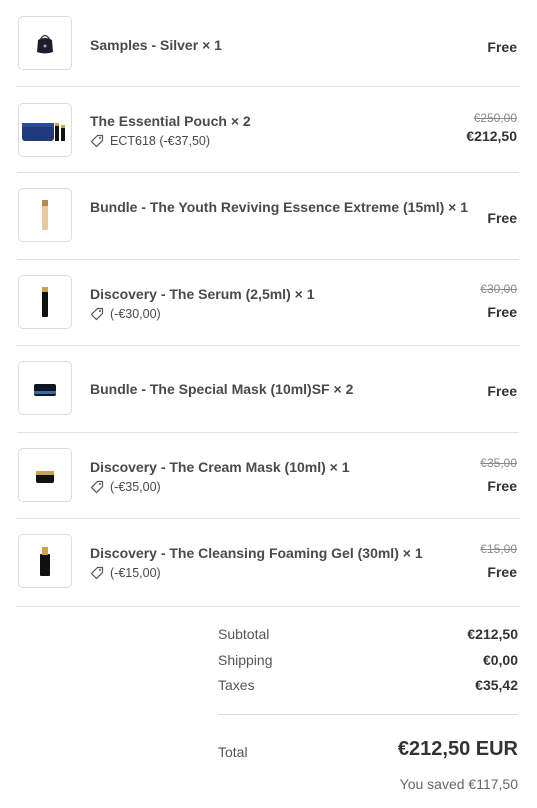  I want to click on subtotal-label: Subtotal, so click(244, 634).